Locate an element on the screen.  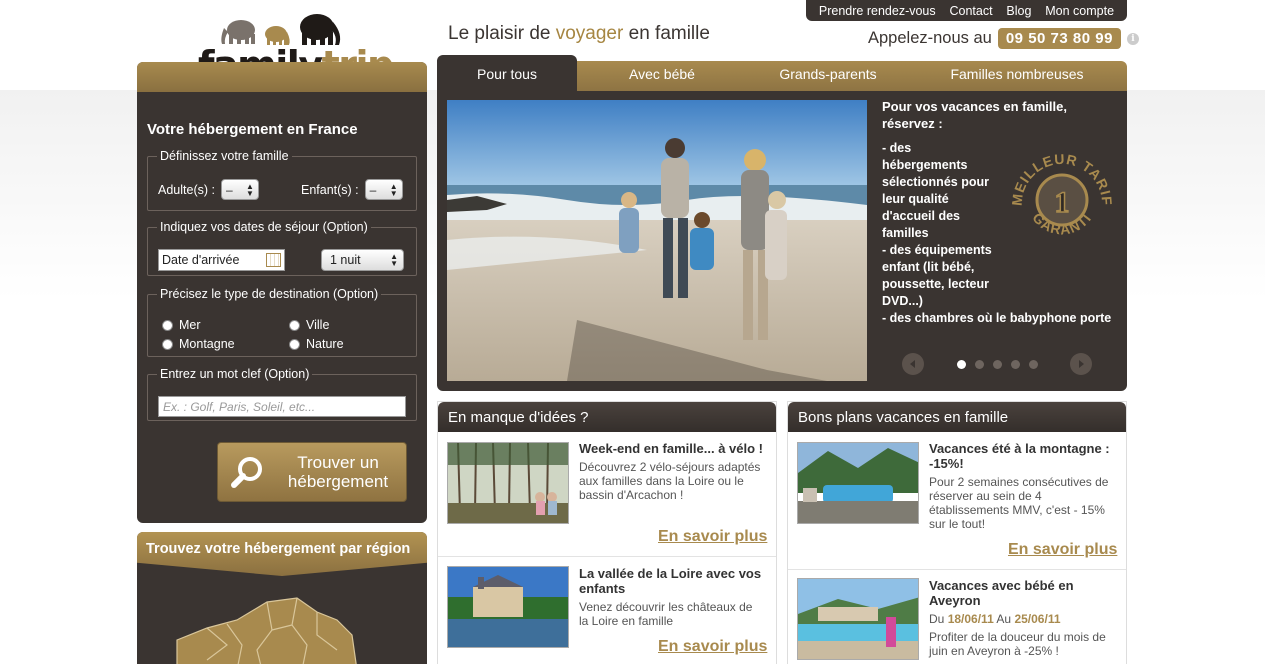
family-legend: Définissez votre famille is located at coordinates (224, 156).